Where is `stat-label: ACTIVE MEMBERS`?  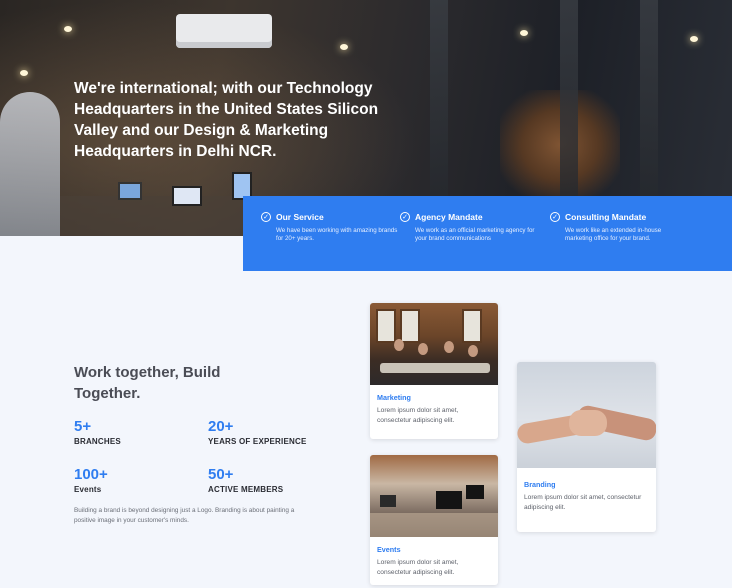
stat-label: ACTIVE MEMBERS is located at coordinates (246, 489).